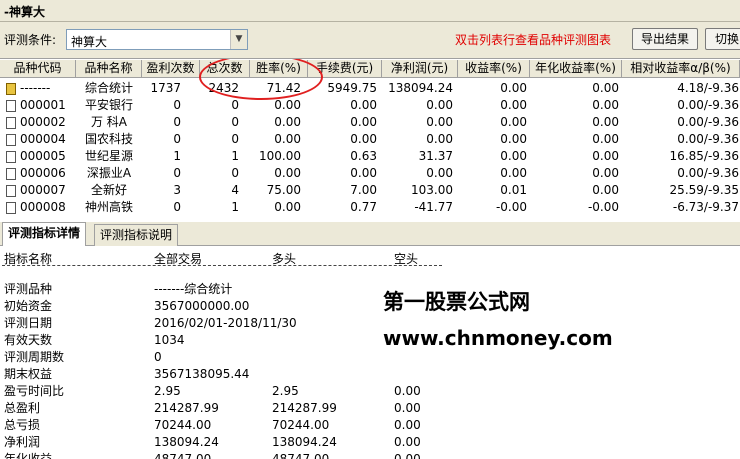 The height and width of the screenshot is (459, 740). What do you see at coordinates (108, 190) in the screenshot?
I see `cell-name: 全新好` at bounding box center [108, 190].